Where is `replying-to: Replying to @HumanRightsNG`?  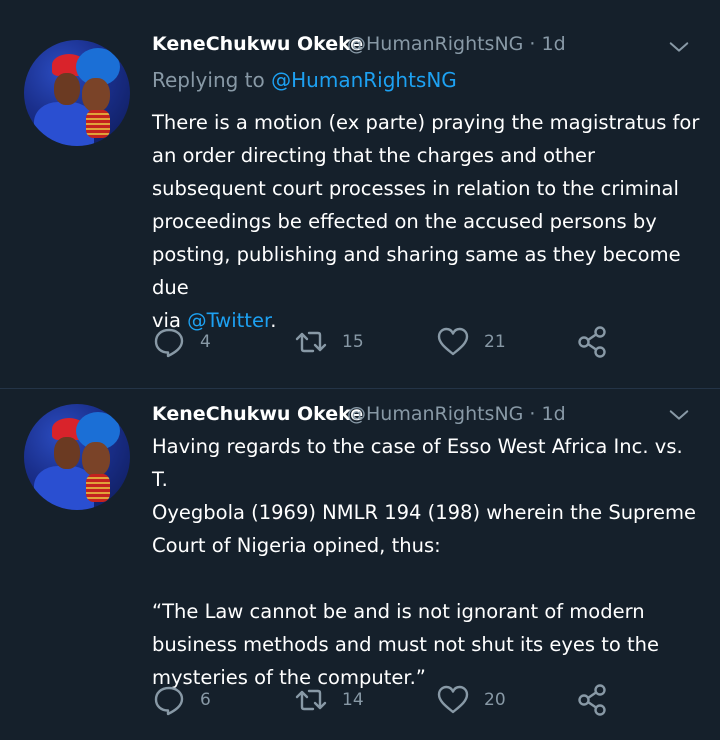
replying-to: Replying to @HumanRightsNG is located at coordinates (304, 80).